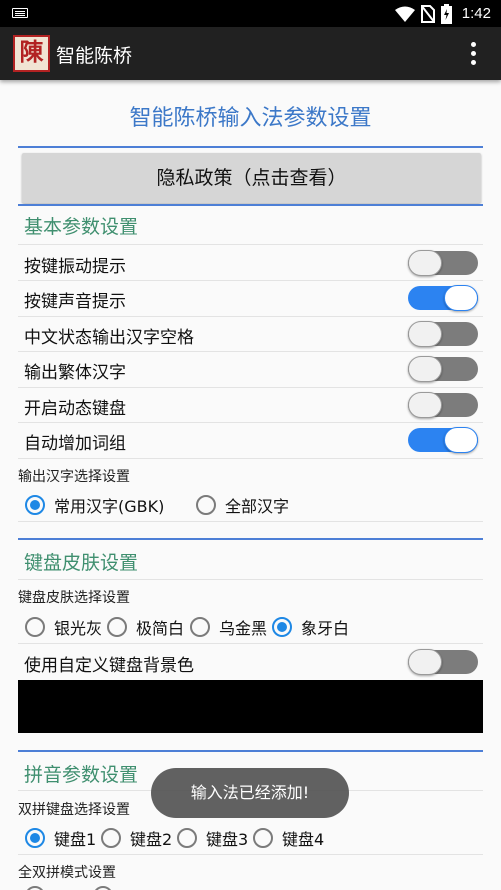 This screenshot has width=501, height=890. Describe the element at coordinates (250, 706) in the screenshot. I see `custom-bg-color-swatch` at that location.